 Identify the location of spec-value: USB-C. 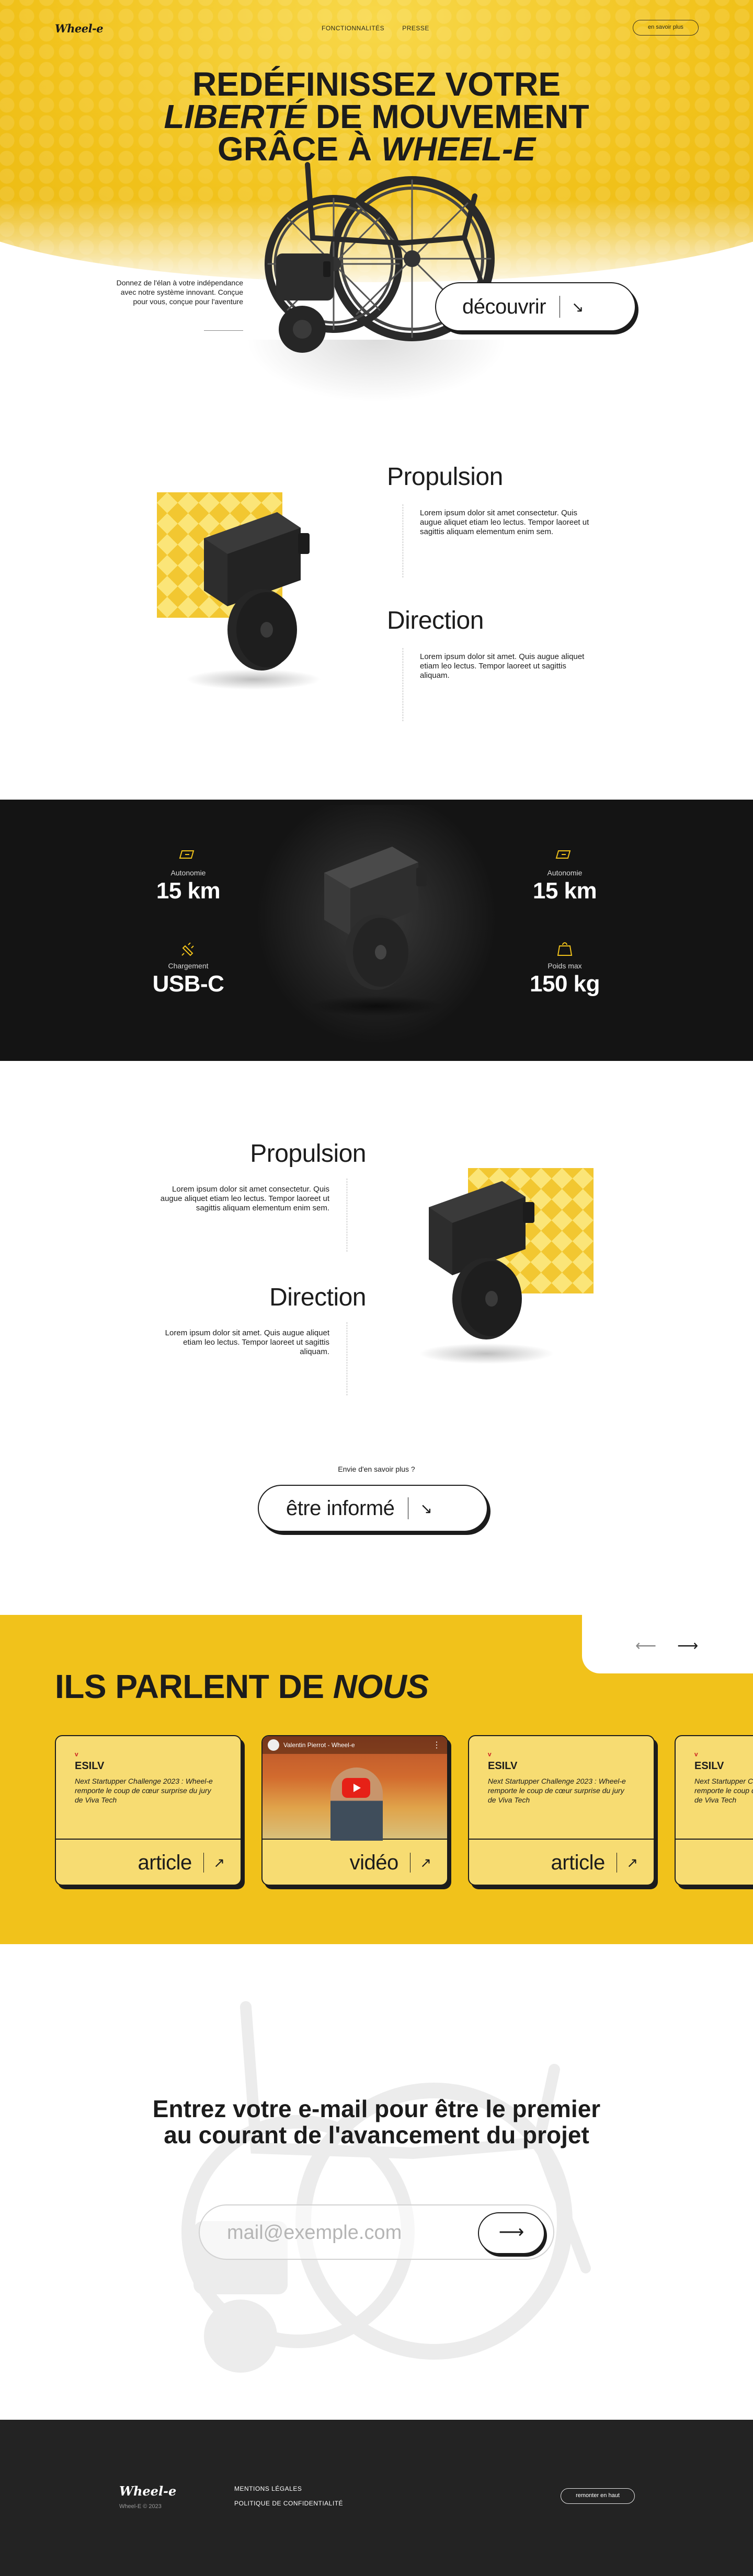
(188, 984).